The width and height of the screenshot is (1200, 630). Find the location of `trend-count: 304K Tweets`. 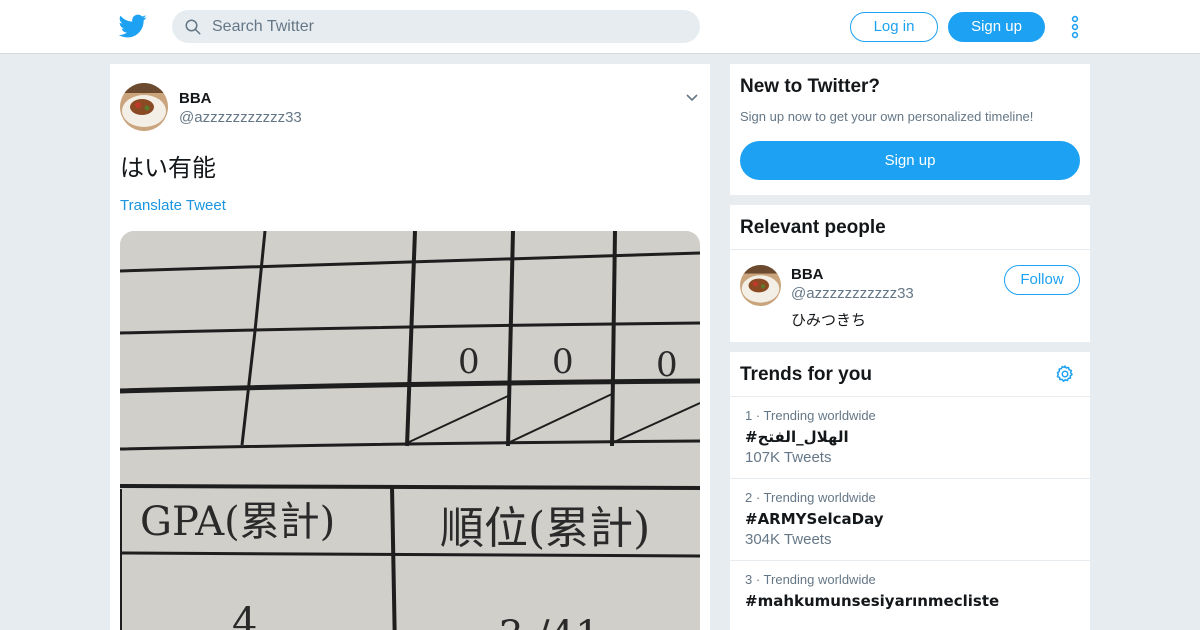

trend-count: 304K Tweets is located at coordinates (788, 539).